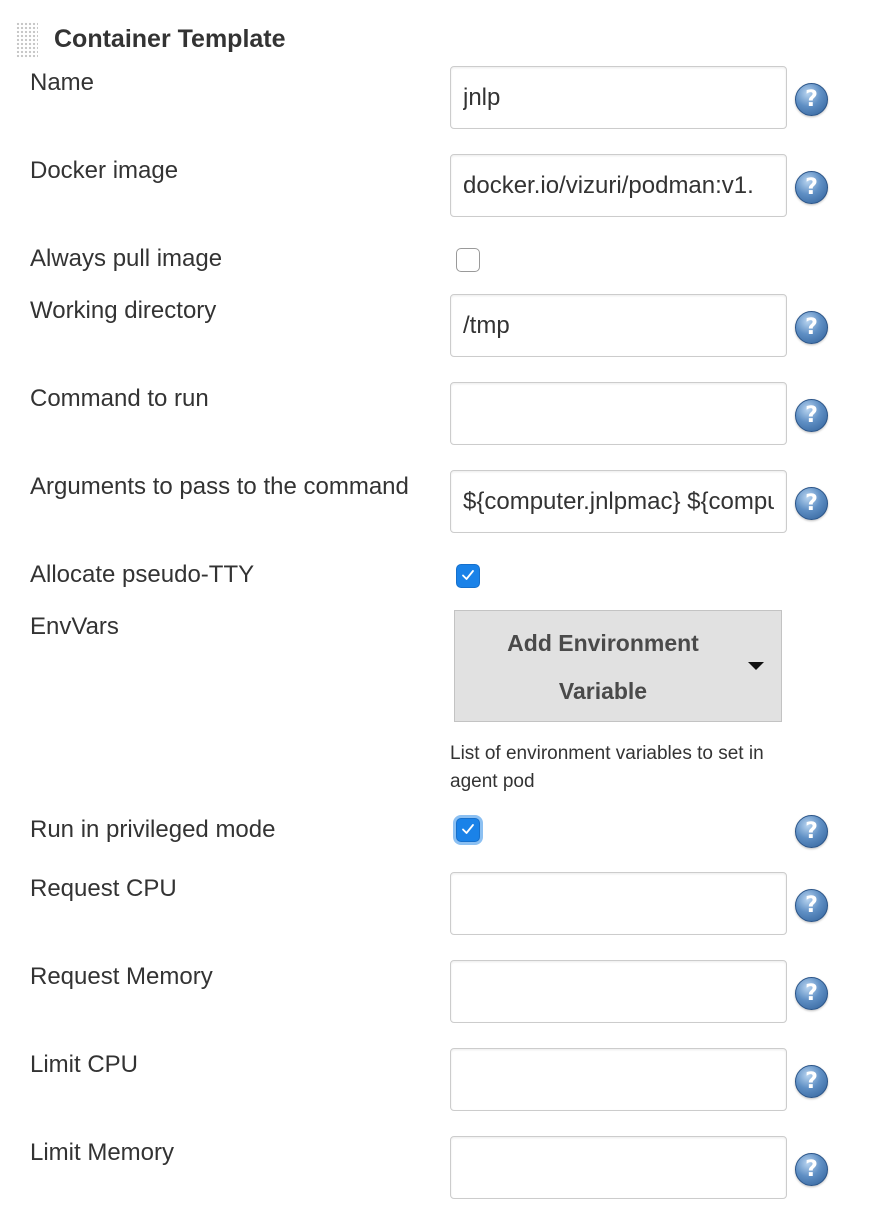  Describe the element at coordinates (104, 170) in the screenshot. I see `docker-image-label: Docker image` at that location.